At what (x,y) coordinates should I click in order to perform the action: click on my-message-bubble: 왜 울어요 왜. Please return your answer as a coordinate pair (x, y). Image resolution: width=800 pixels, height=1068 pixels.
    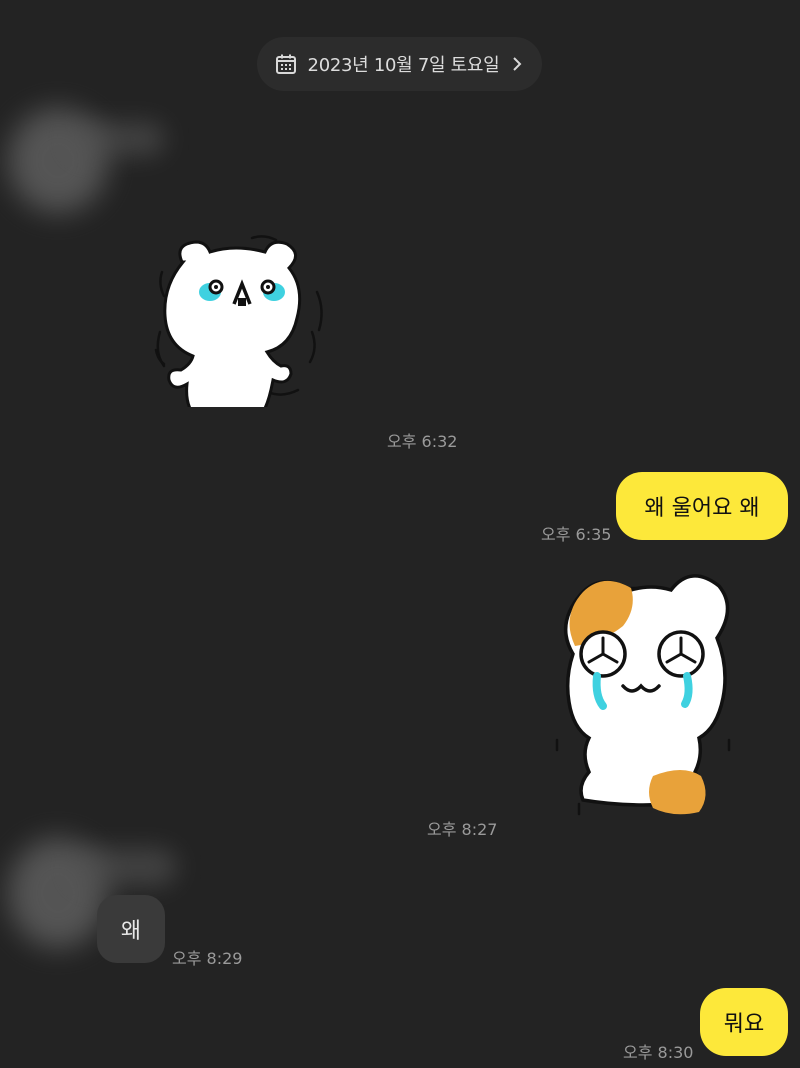
    Looking at the image, I should click on (702, 506).